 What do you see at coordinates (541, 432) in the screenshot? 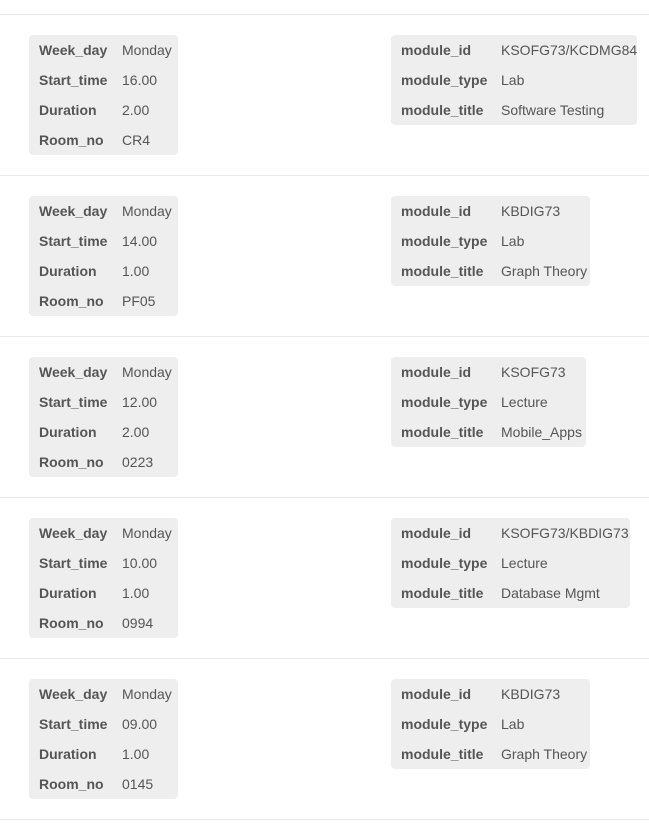
I see `module-title-value: Mobile_Apps` at bounding box center [541, 432].